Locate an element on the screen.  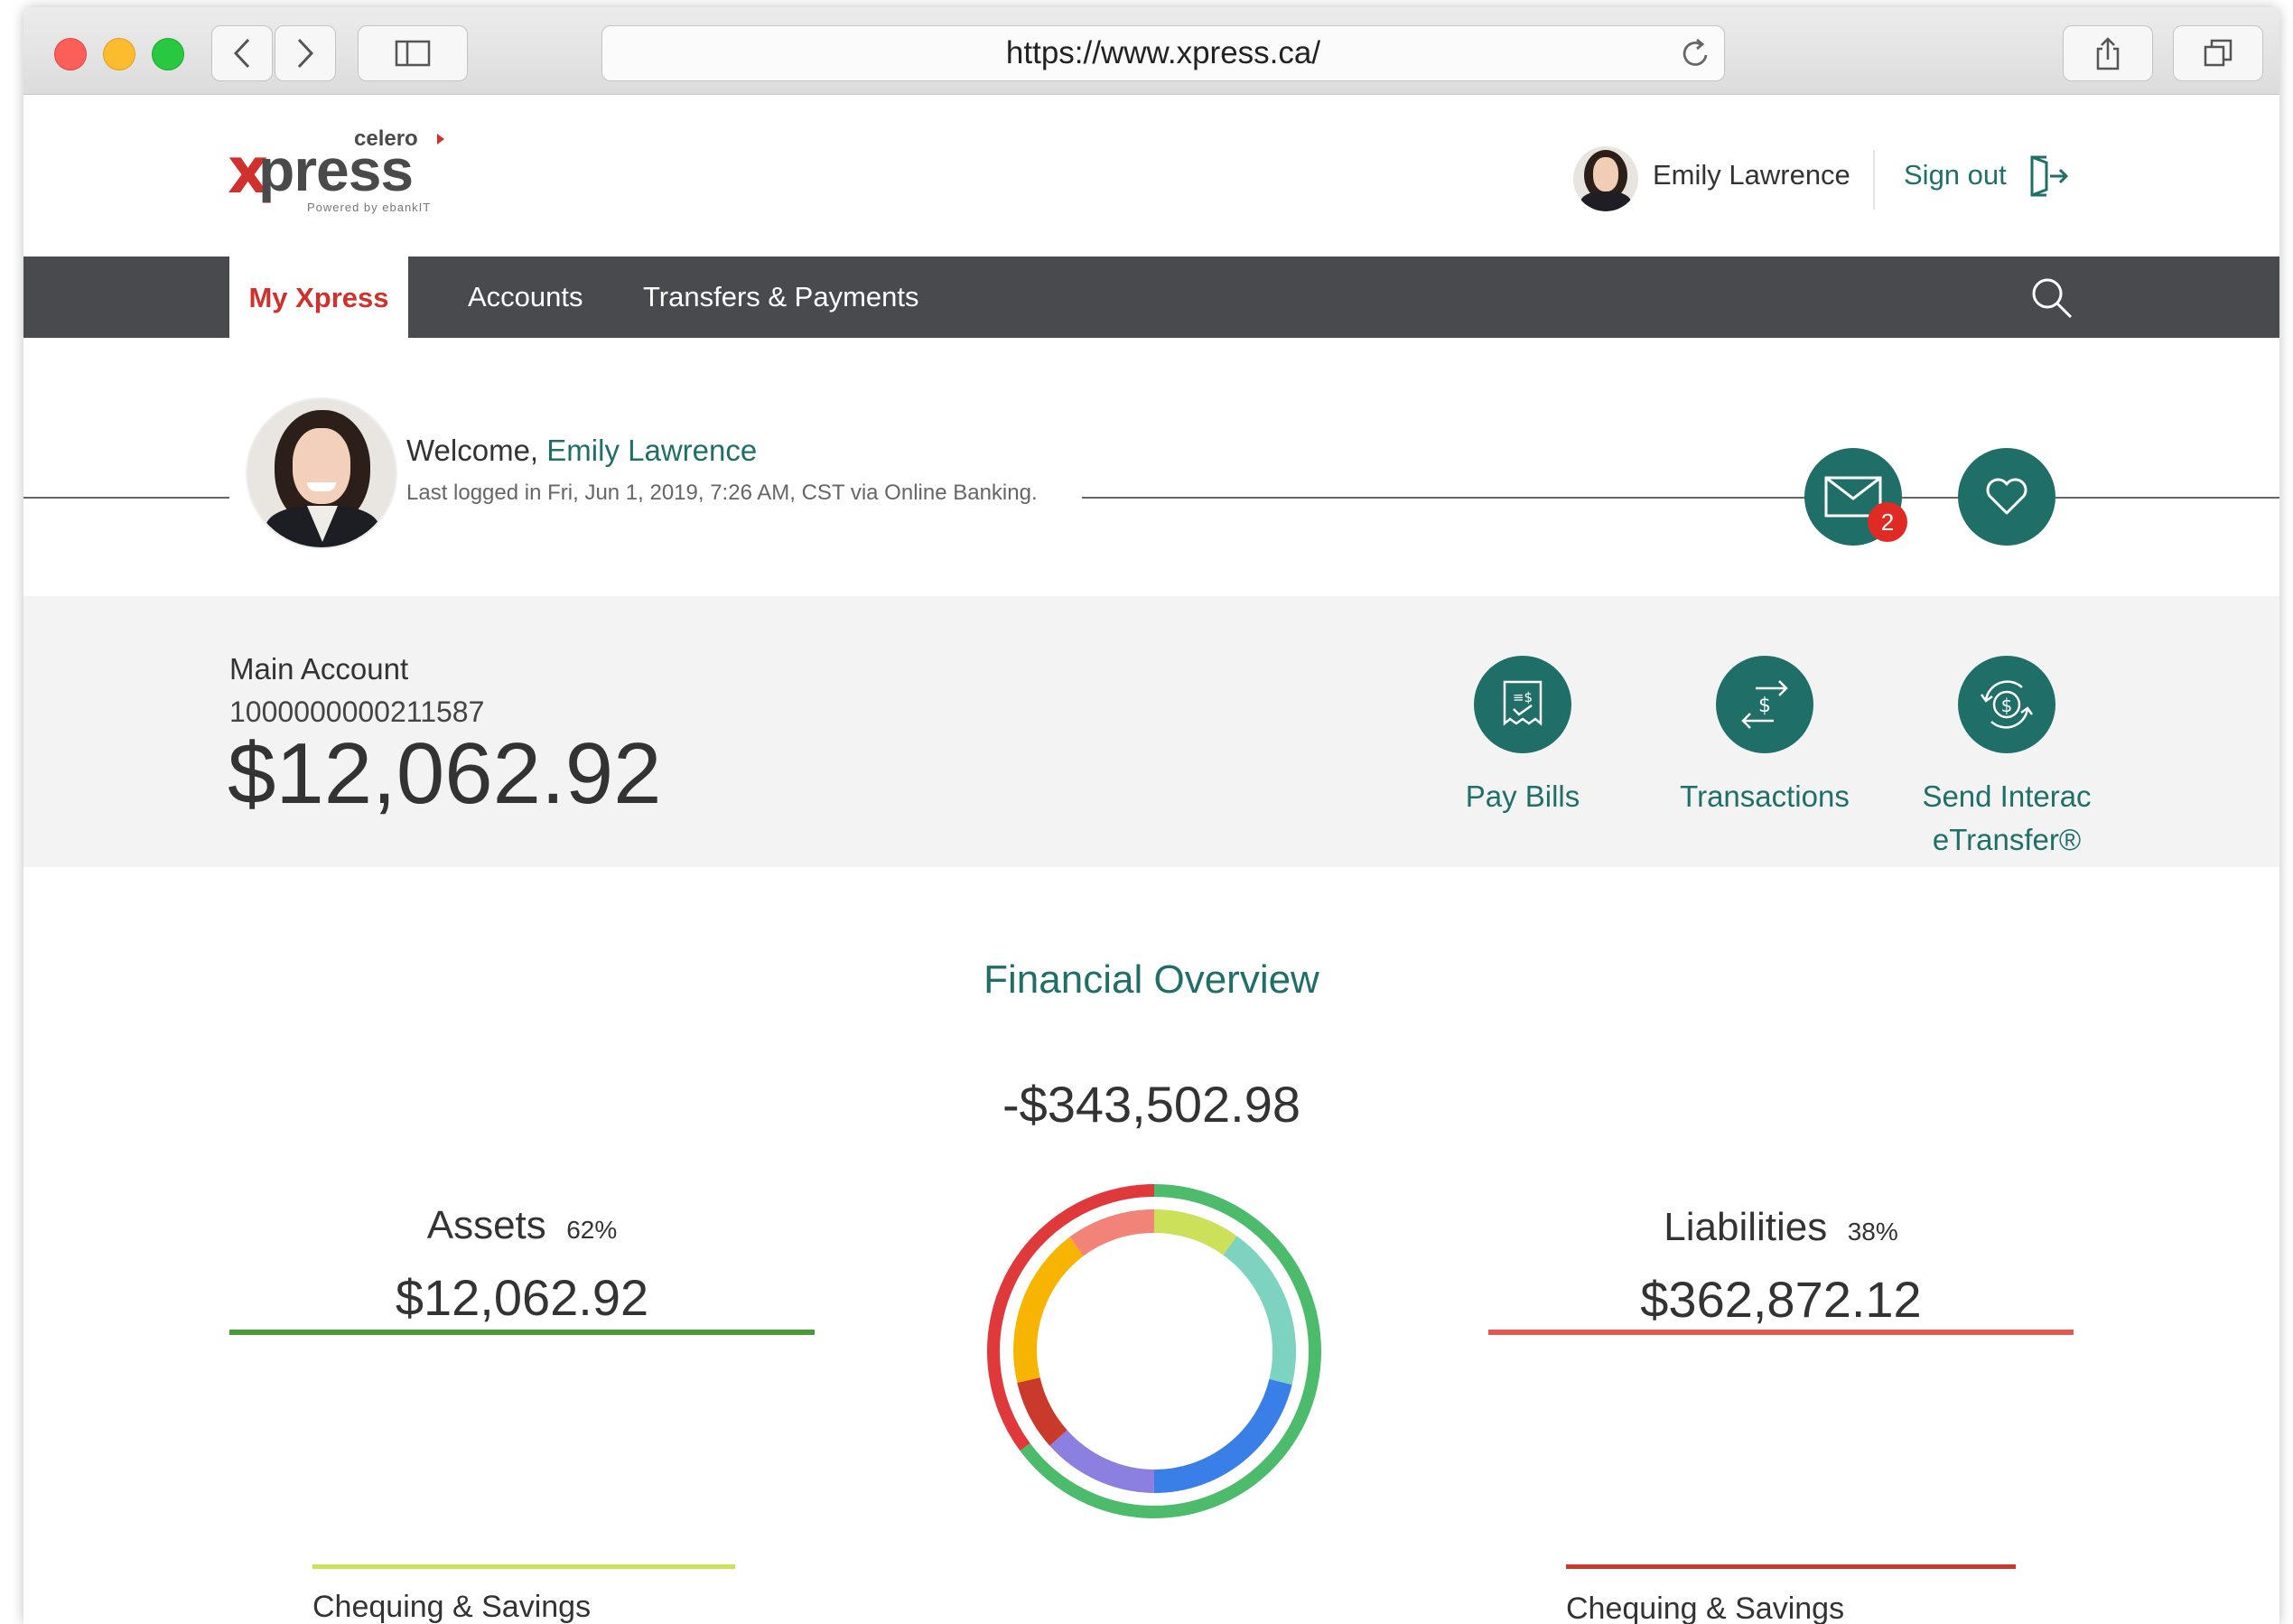
liabilities-bar is located at coordinates (1781, 1333).